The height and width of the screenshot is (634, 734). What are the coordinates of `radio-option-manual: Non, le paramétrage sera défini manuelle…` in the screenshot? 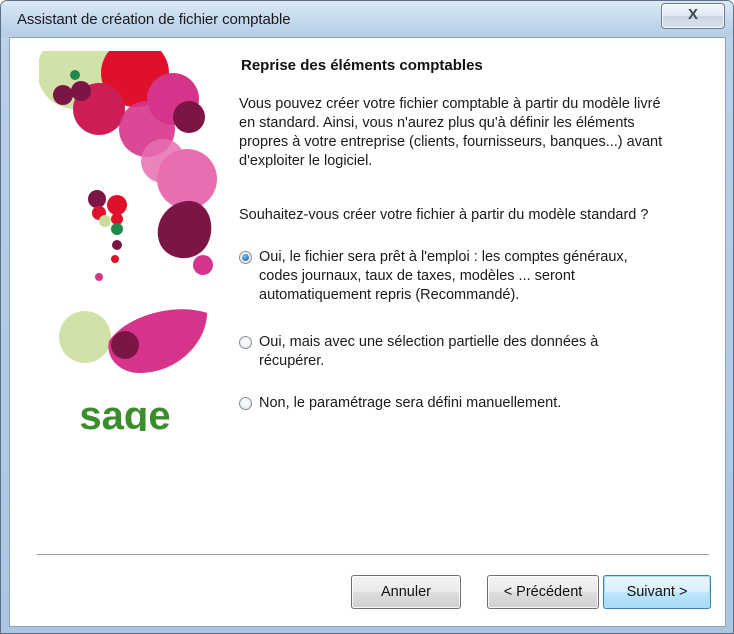 It's located at (469, 404).